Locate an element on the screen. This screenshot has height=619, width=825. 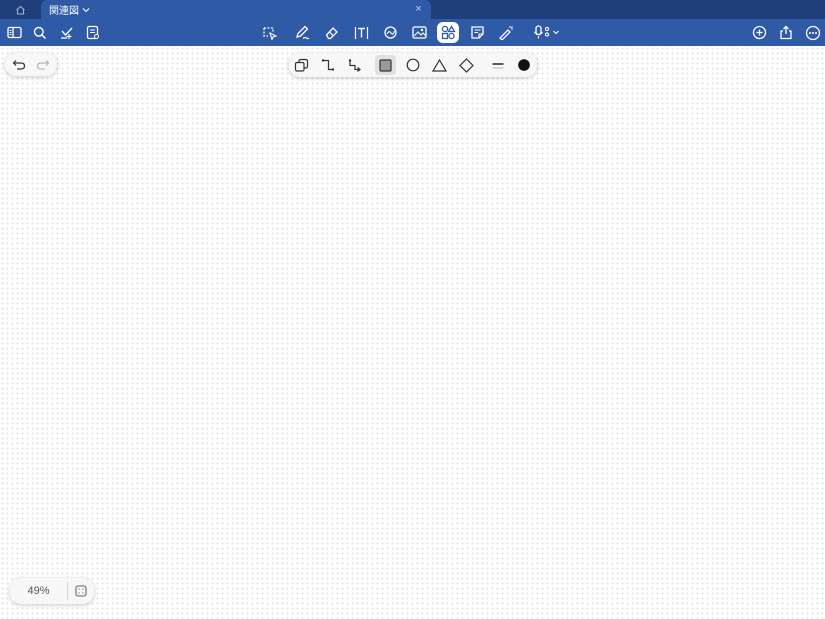
pen-tool-button is located at coordinates (302, 32).